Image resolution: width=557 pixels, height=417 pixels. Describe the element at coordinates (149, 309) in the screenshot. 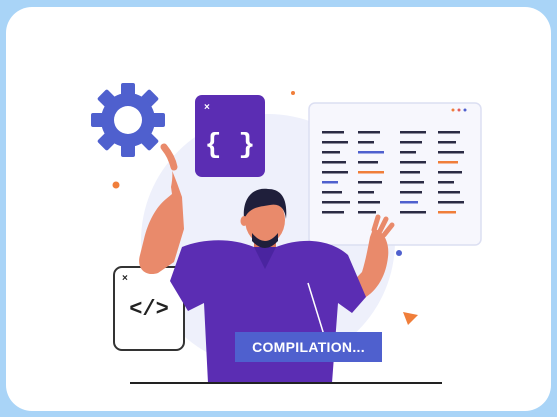

I see `code-tag-icon: </>` at that location.